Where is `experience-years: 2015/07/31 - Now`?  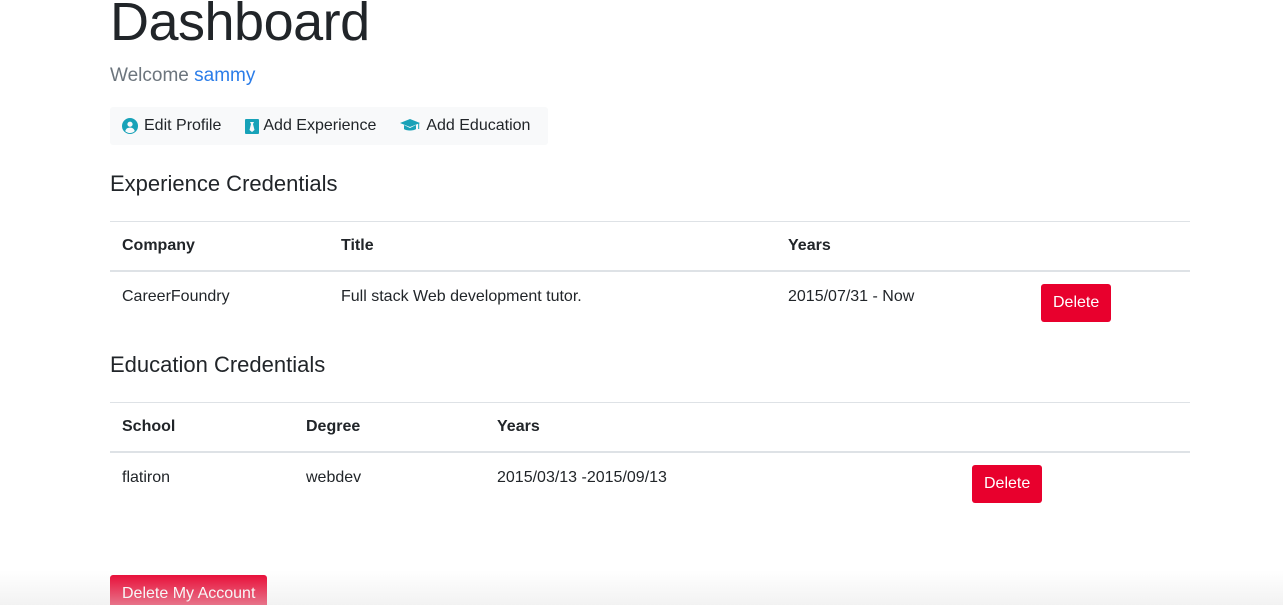 experience-years: 2015/07/31 - Now is located at coordinates (851, 296).